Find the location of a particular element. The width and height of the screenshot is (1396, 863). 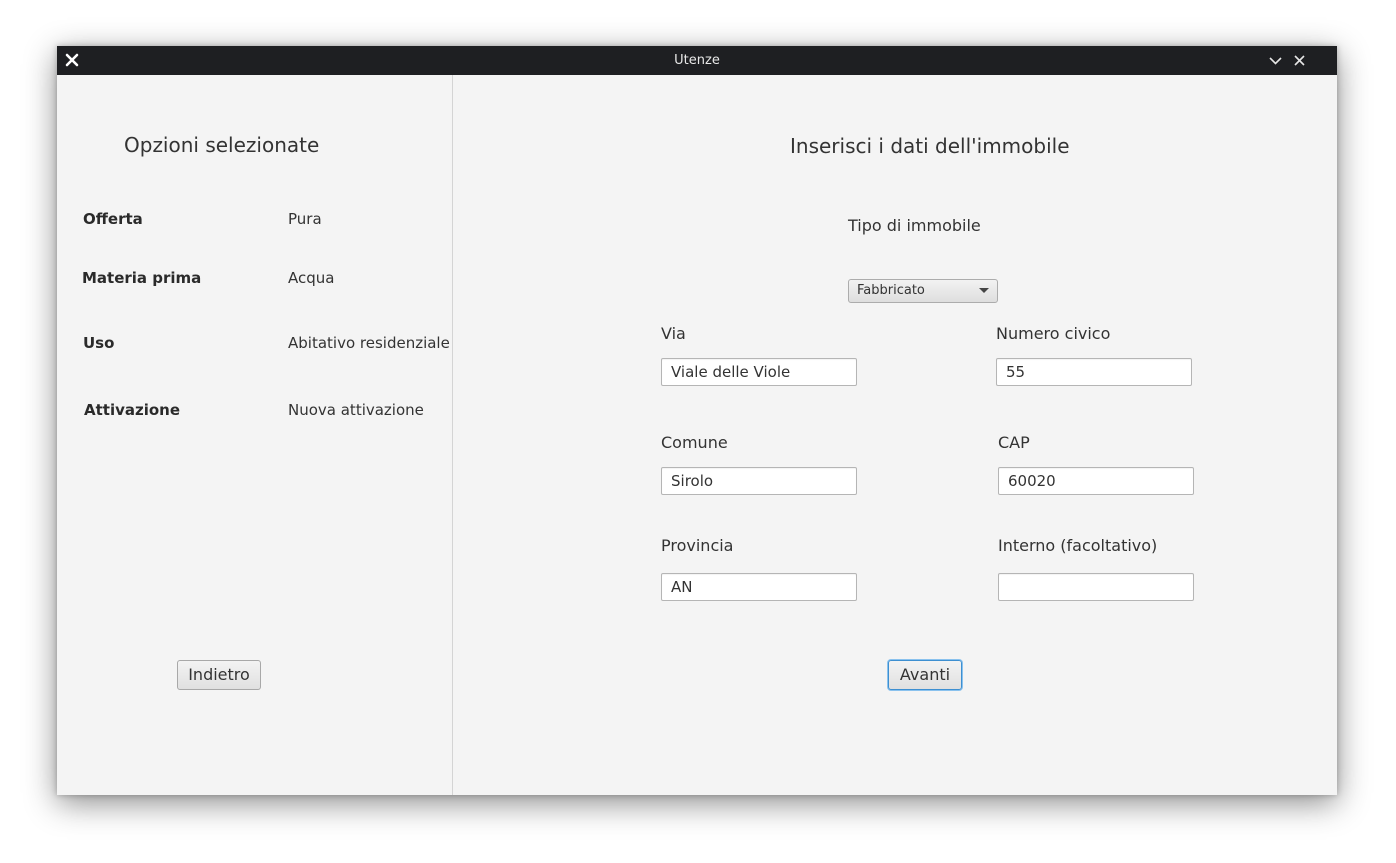

back-button: Indietro is located at coordinates (219, 675).